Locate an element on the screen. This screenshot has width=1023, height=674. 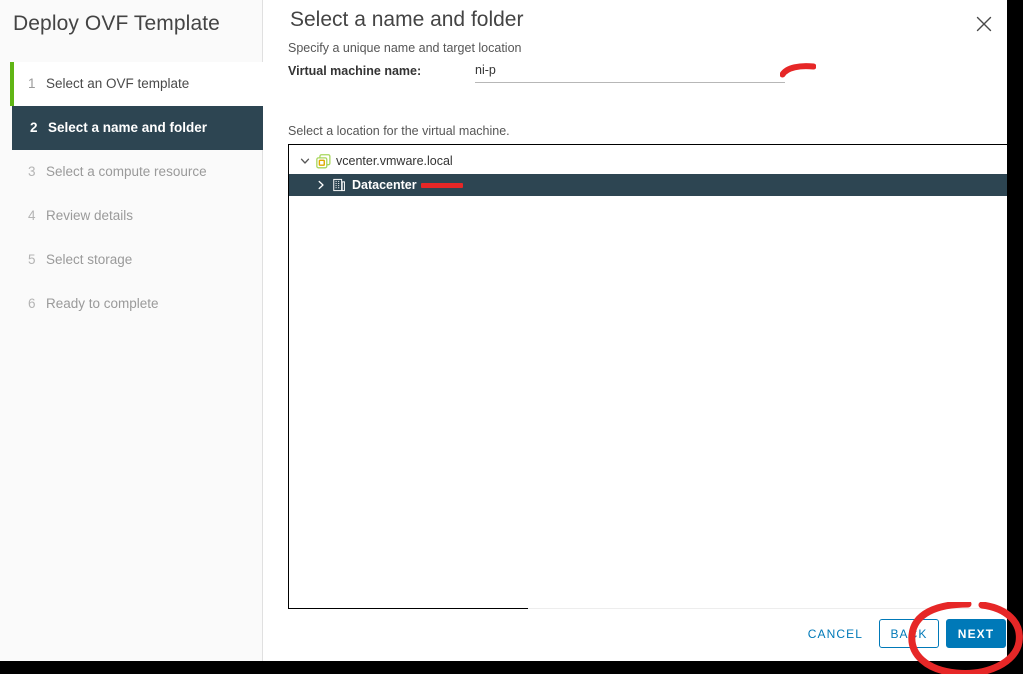
vcenter-server-icon is located at coordinates (323, 161).